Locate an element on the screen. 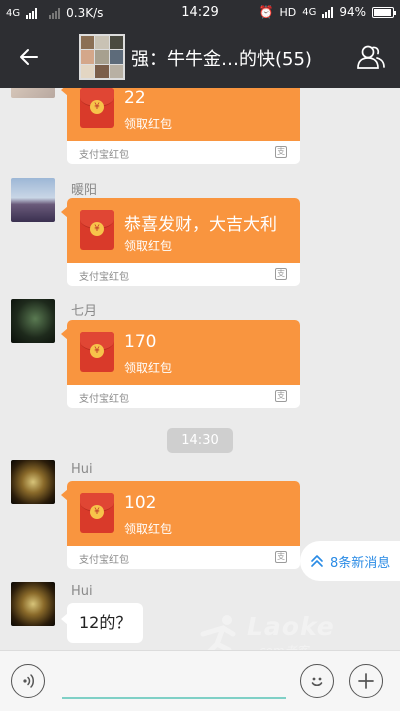 This screenshot has width=400, height=711. back-button is located at coordinates (29, 57).